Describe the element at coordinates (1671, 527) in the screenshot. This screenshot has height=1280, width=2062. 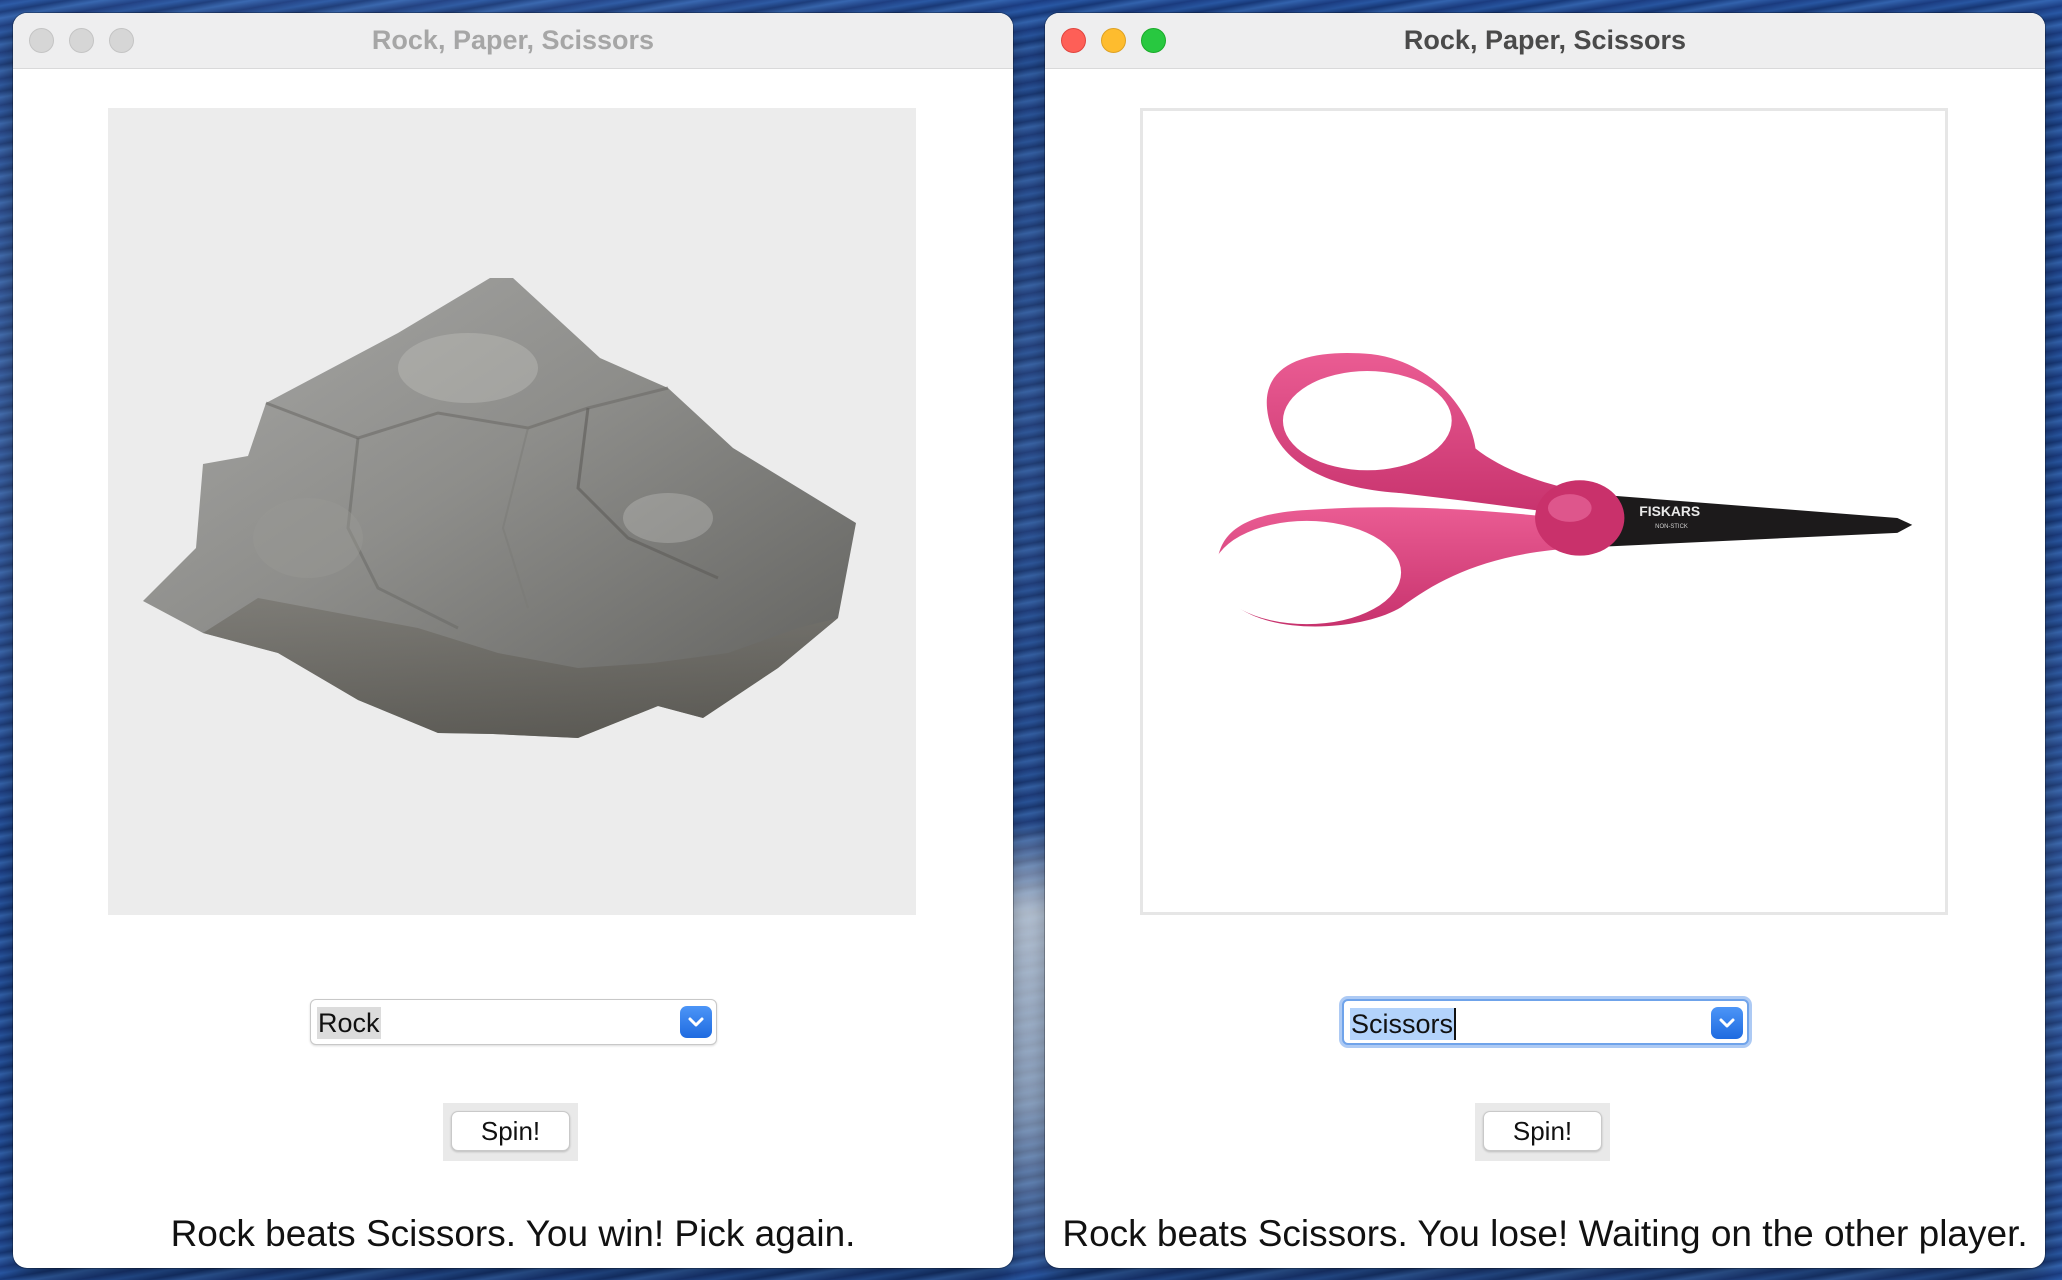
I see `scissors-subtext: NON-STICK` at that location.